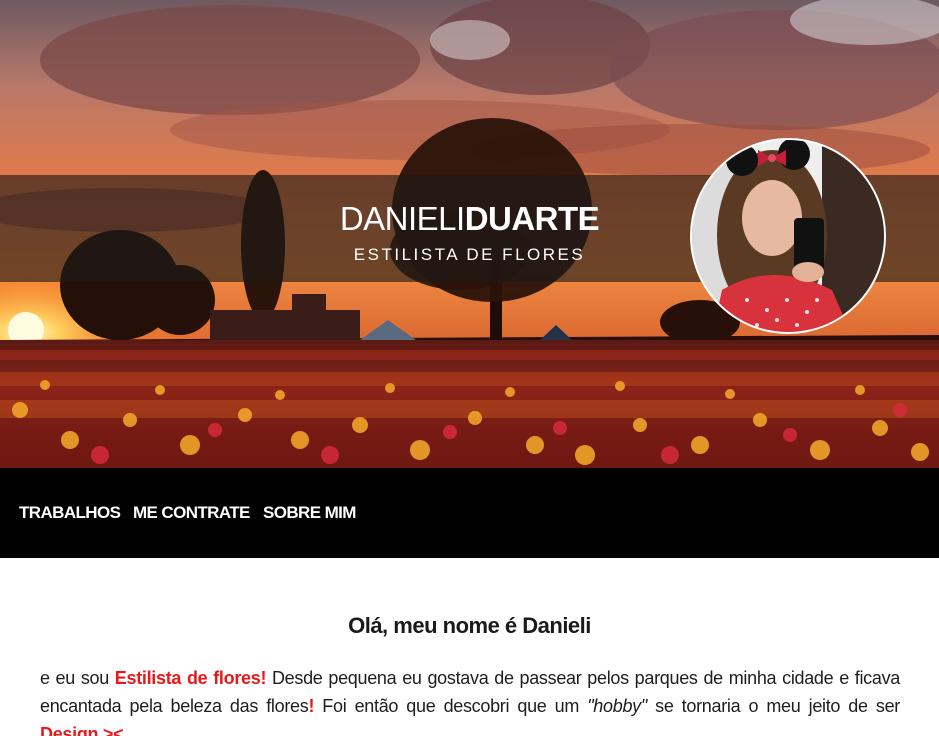 The image size is (939, 736). Describe the element at coordinates (190, 678) in the screenshot. I see `intro-highlight-estilista: Estilista de flores!` at that location.